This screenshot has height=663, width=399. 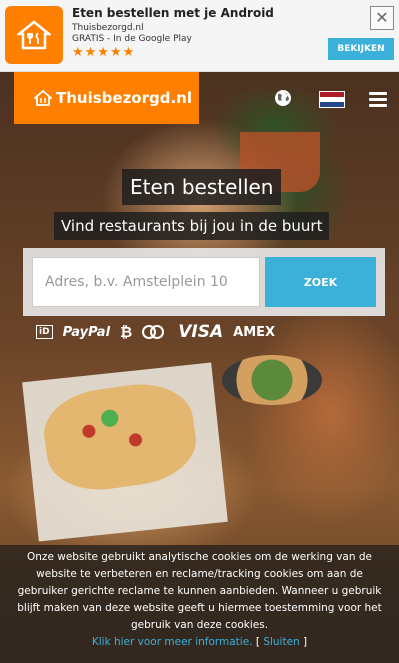 What do you see at coordinates (173, 13) in the screenshot?
I see `app-banner-title: Eten bestellen met je Android` at bounding box center [173, 13].